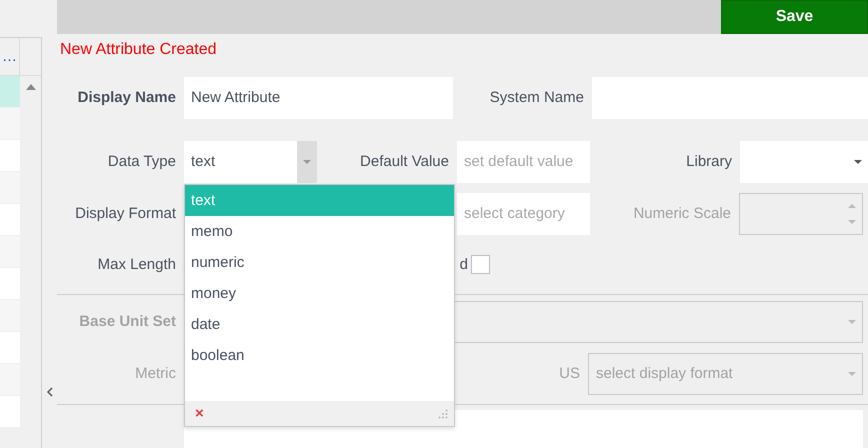  What do you see at coordinates (536, 97) in the screenshot?
I see `field-label: System Name` at bounding box center [536, 97].